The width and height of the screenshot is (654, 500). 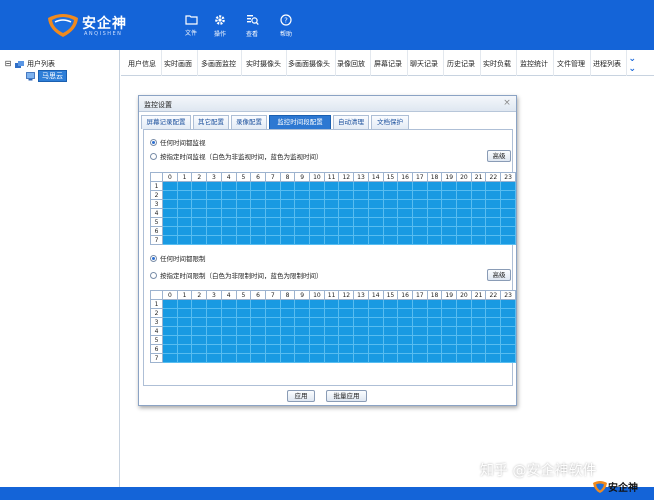 I want to click on radio-always-restrict-circle, so click(x=153, y=258).